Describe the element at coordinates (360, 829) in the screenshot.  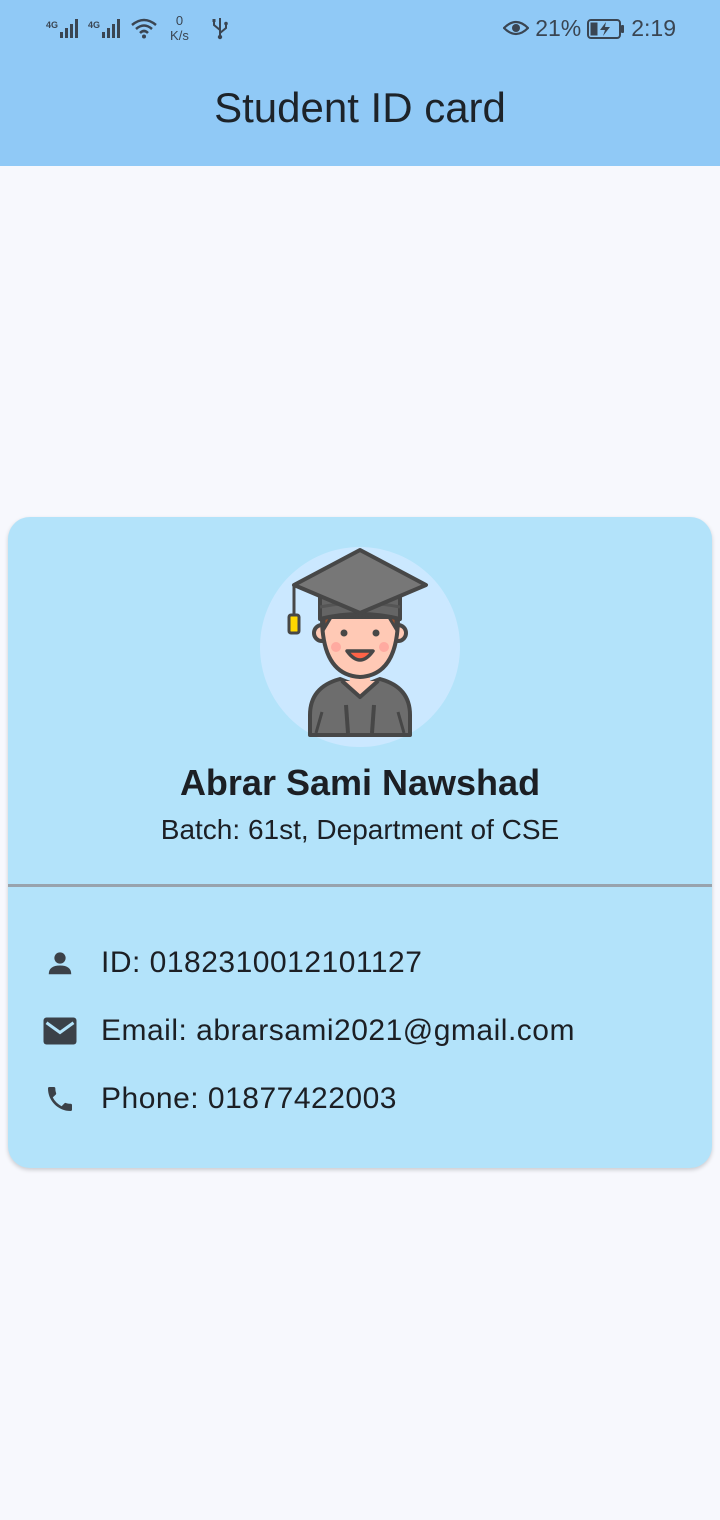
I see `student-batch: Batch: 61st, Department of CSE` at that location.